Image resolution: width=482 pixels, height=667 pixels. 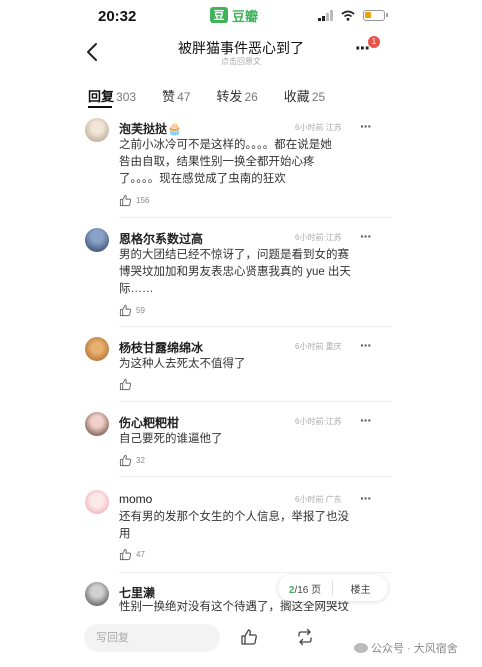 I want to click on page-title: 被胖猫事件恶心到了, so click(x=241, y=48).